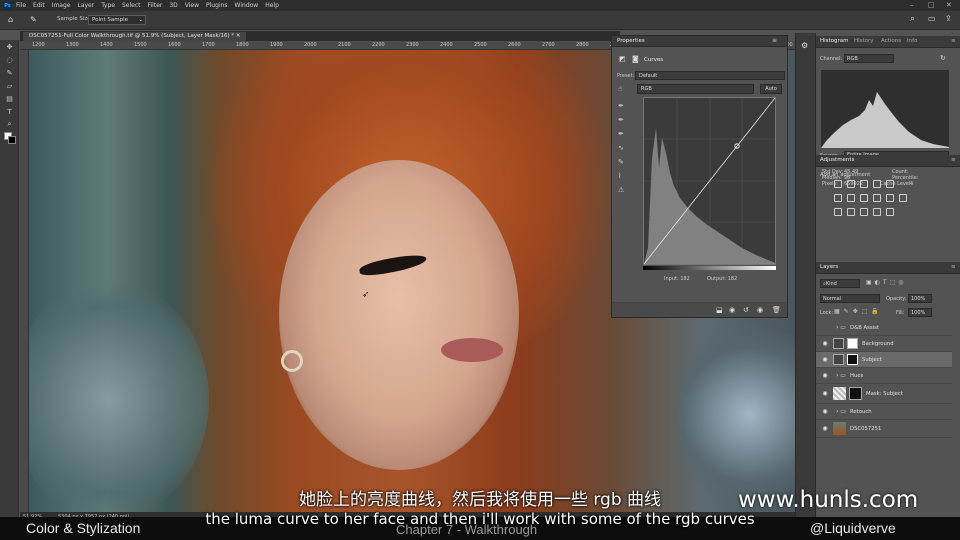 The image size is (960, 540). What do you see at coordinates (9, 85) in the screenshot?
I see `eraser-tool-icon: ▱` at bounding box center [9, 85].